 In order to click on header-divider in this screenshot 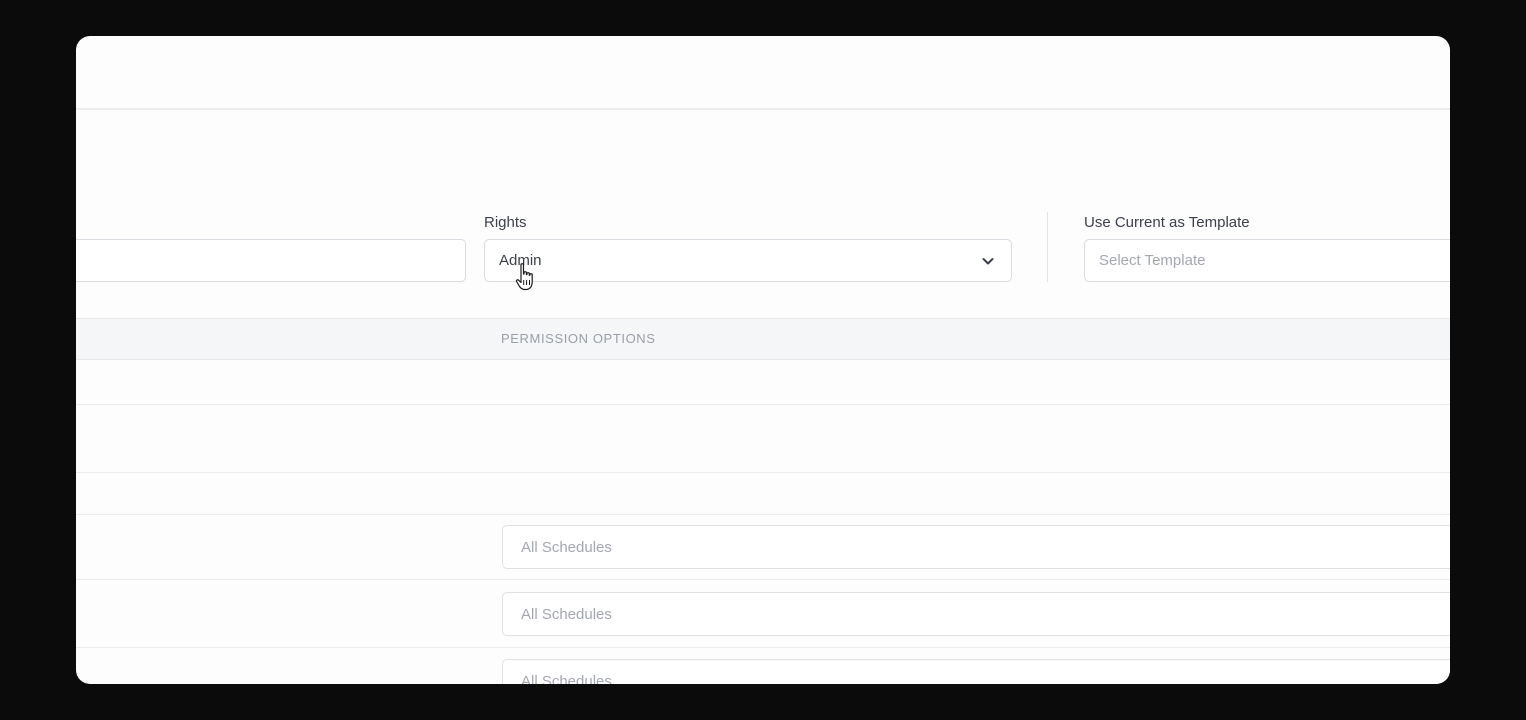, I will do `click(763, 109)`.